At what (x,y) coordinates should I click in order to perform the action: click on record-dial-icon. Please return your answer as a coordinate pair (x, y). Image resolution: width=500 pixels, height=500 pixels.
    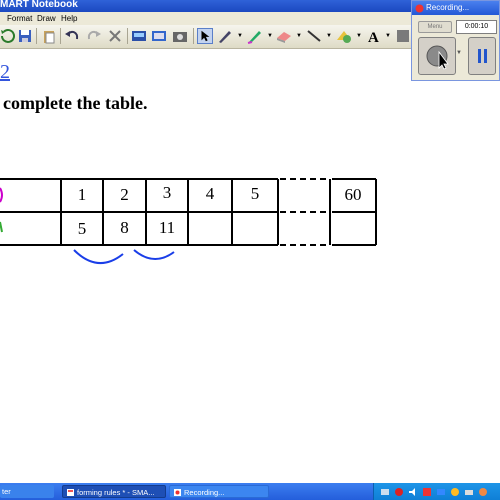
    Looking at the image, I should click on (437, 57).